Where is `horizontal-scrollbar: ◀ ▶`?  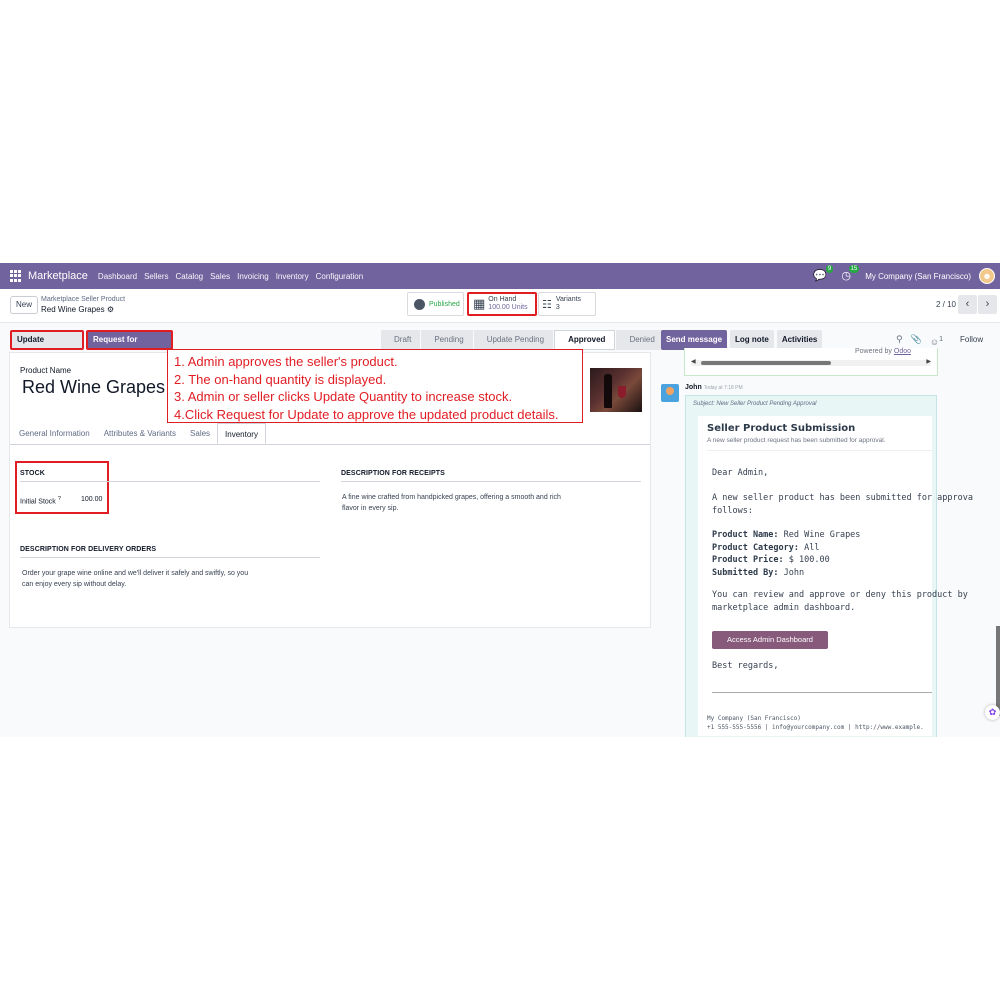 horizontal-scrollbar: ◀ ▶ is located at coordinates (811, 362).